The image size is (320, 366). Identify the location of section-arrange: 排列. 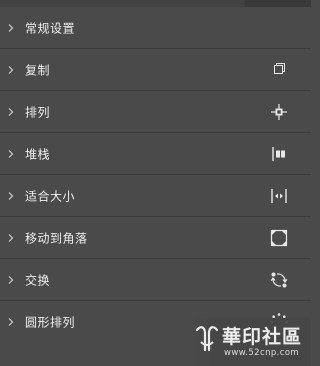
(155, 112).